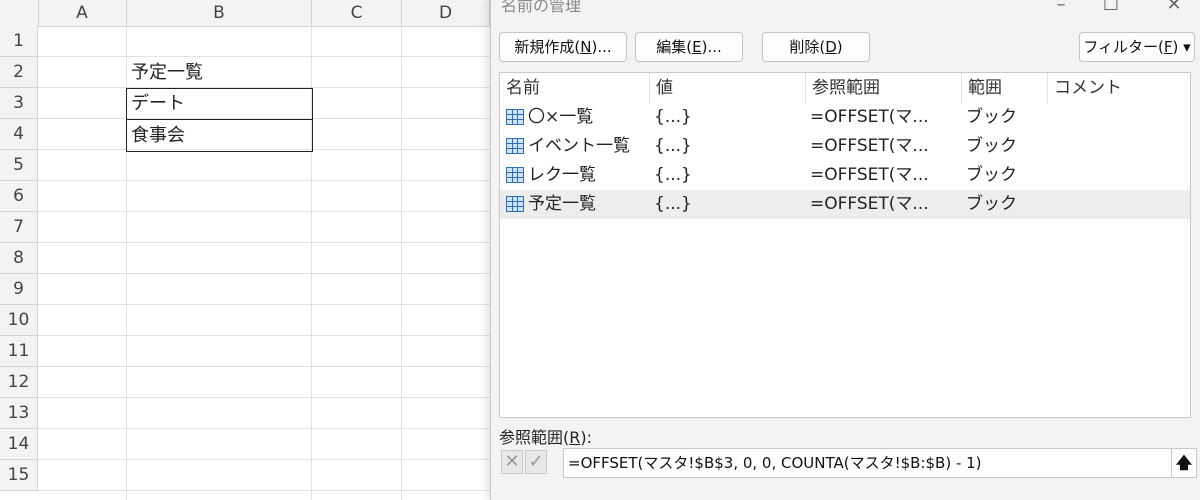 This screenshot has width=1200, height=500. I want to click on minimize-icon: –, so click(1061, 7).